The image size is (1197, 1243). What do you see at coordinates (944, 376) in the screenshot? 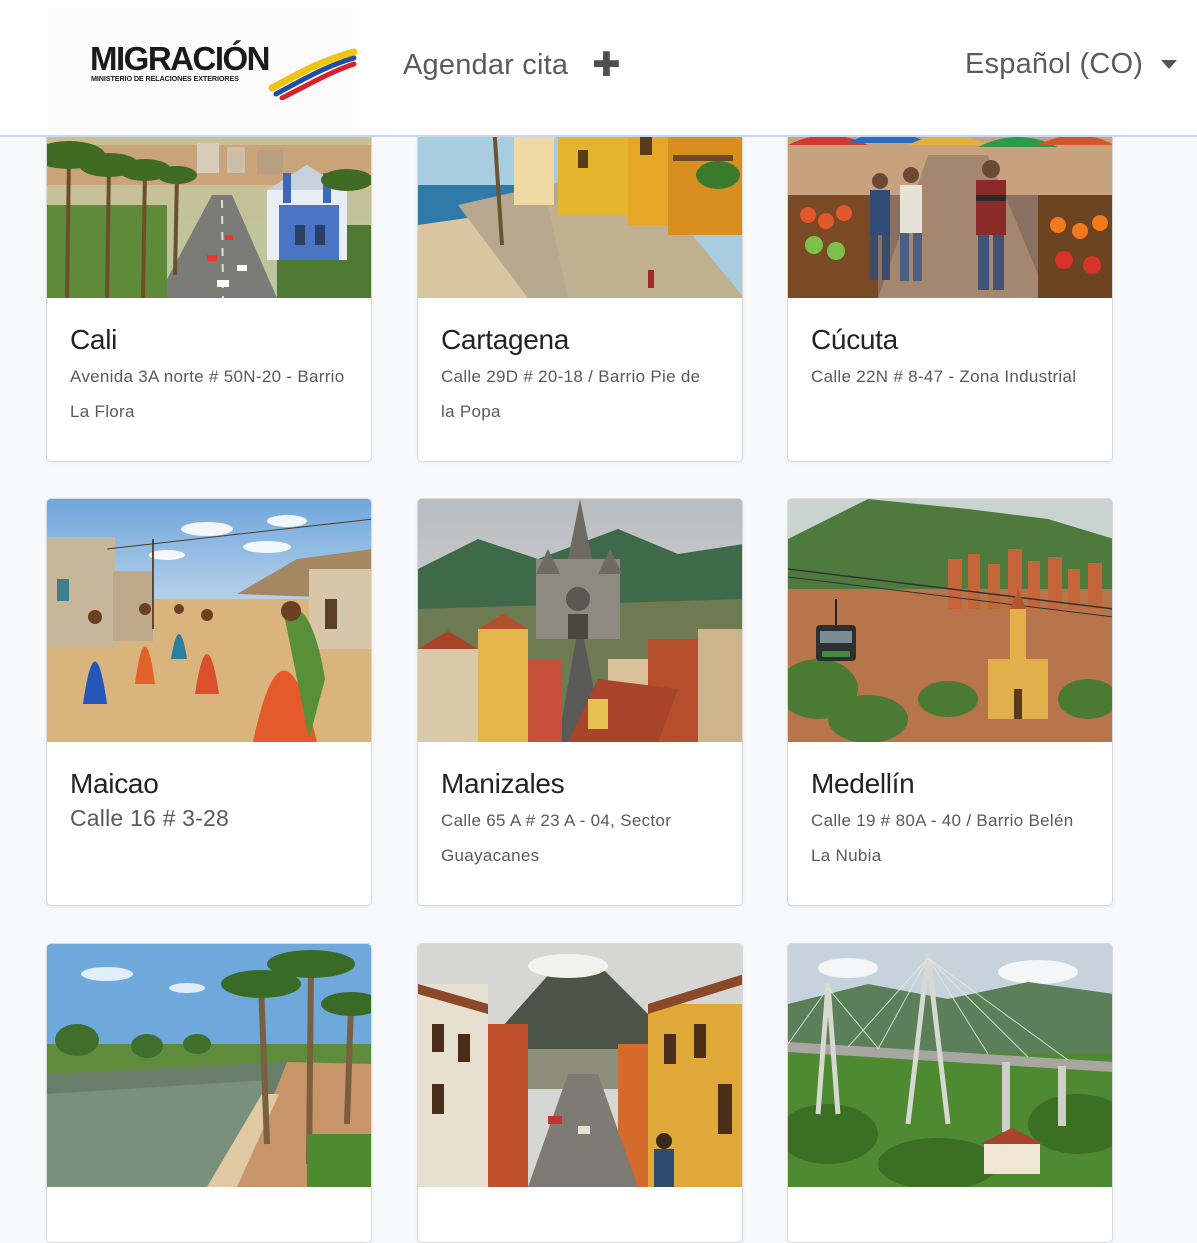
I see `office-address: Calle 22N # 8-47 - Zona Industrial` at bounding box center [944, 376].